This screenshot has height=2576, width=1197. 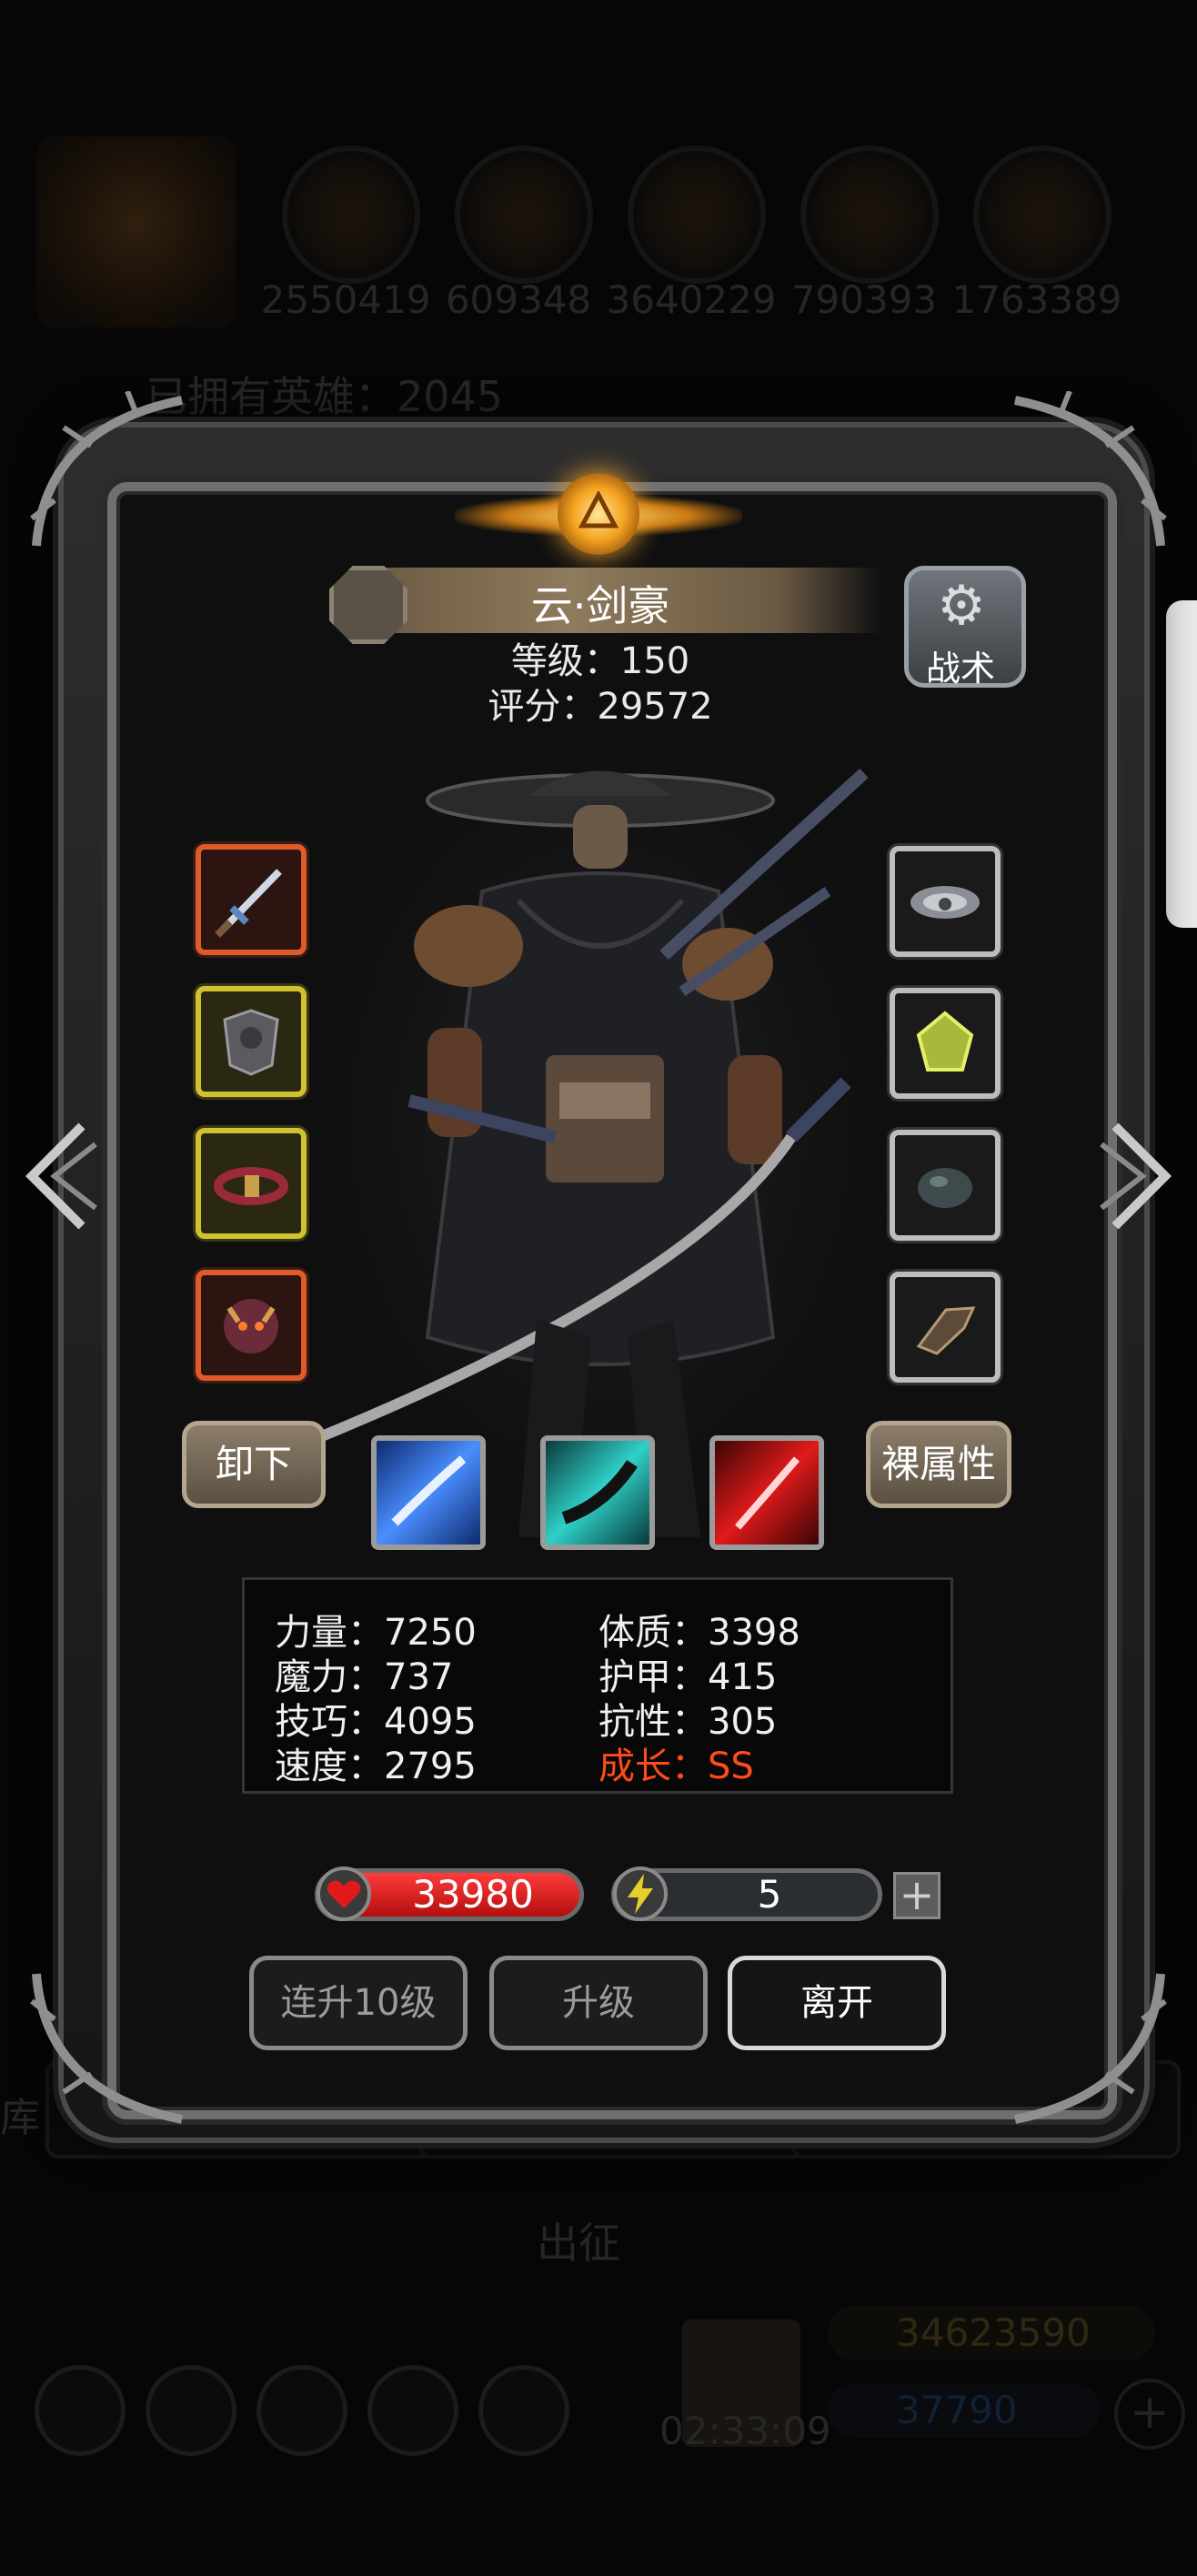 What do you see at coordinates (1181, 764) in the screenshot?
I see `side-drawer-handle` at bounding box center [1181, 764].